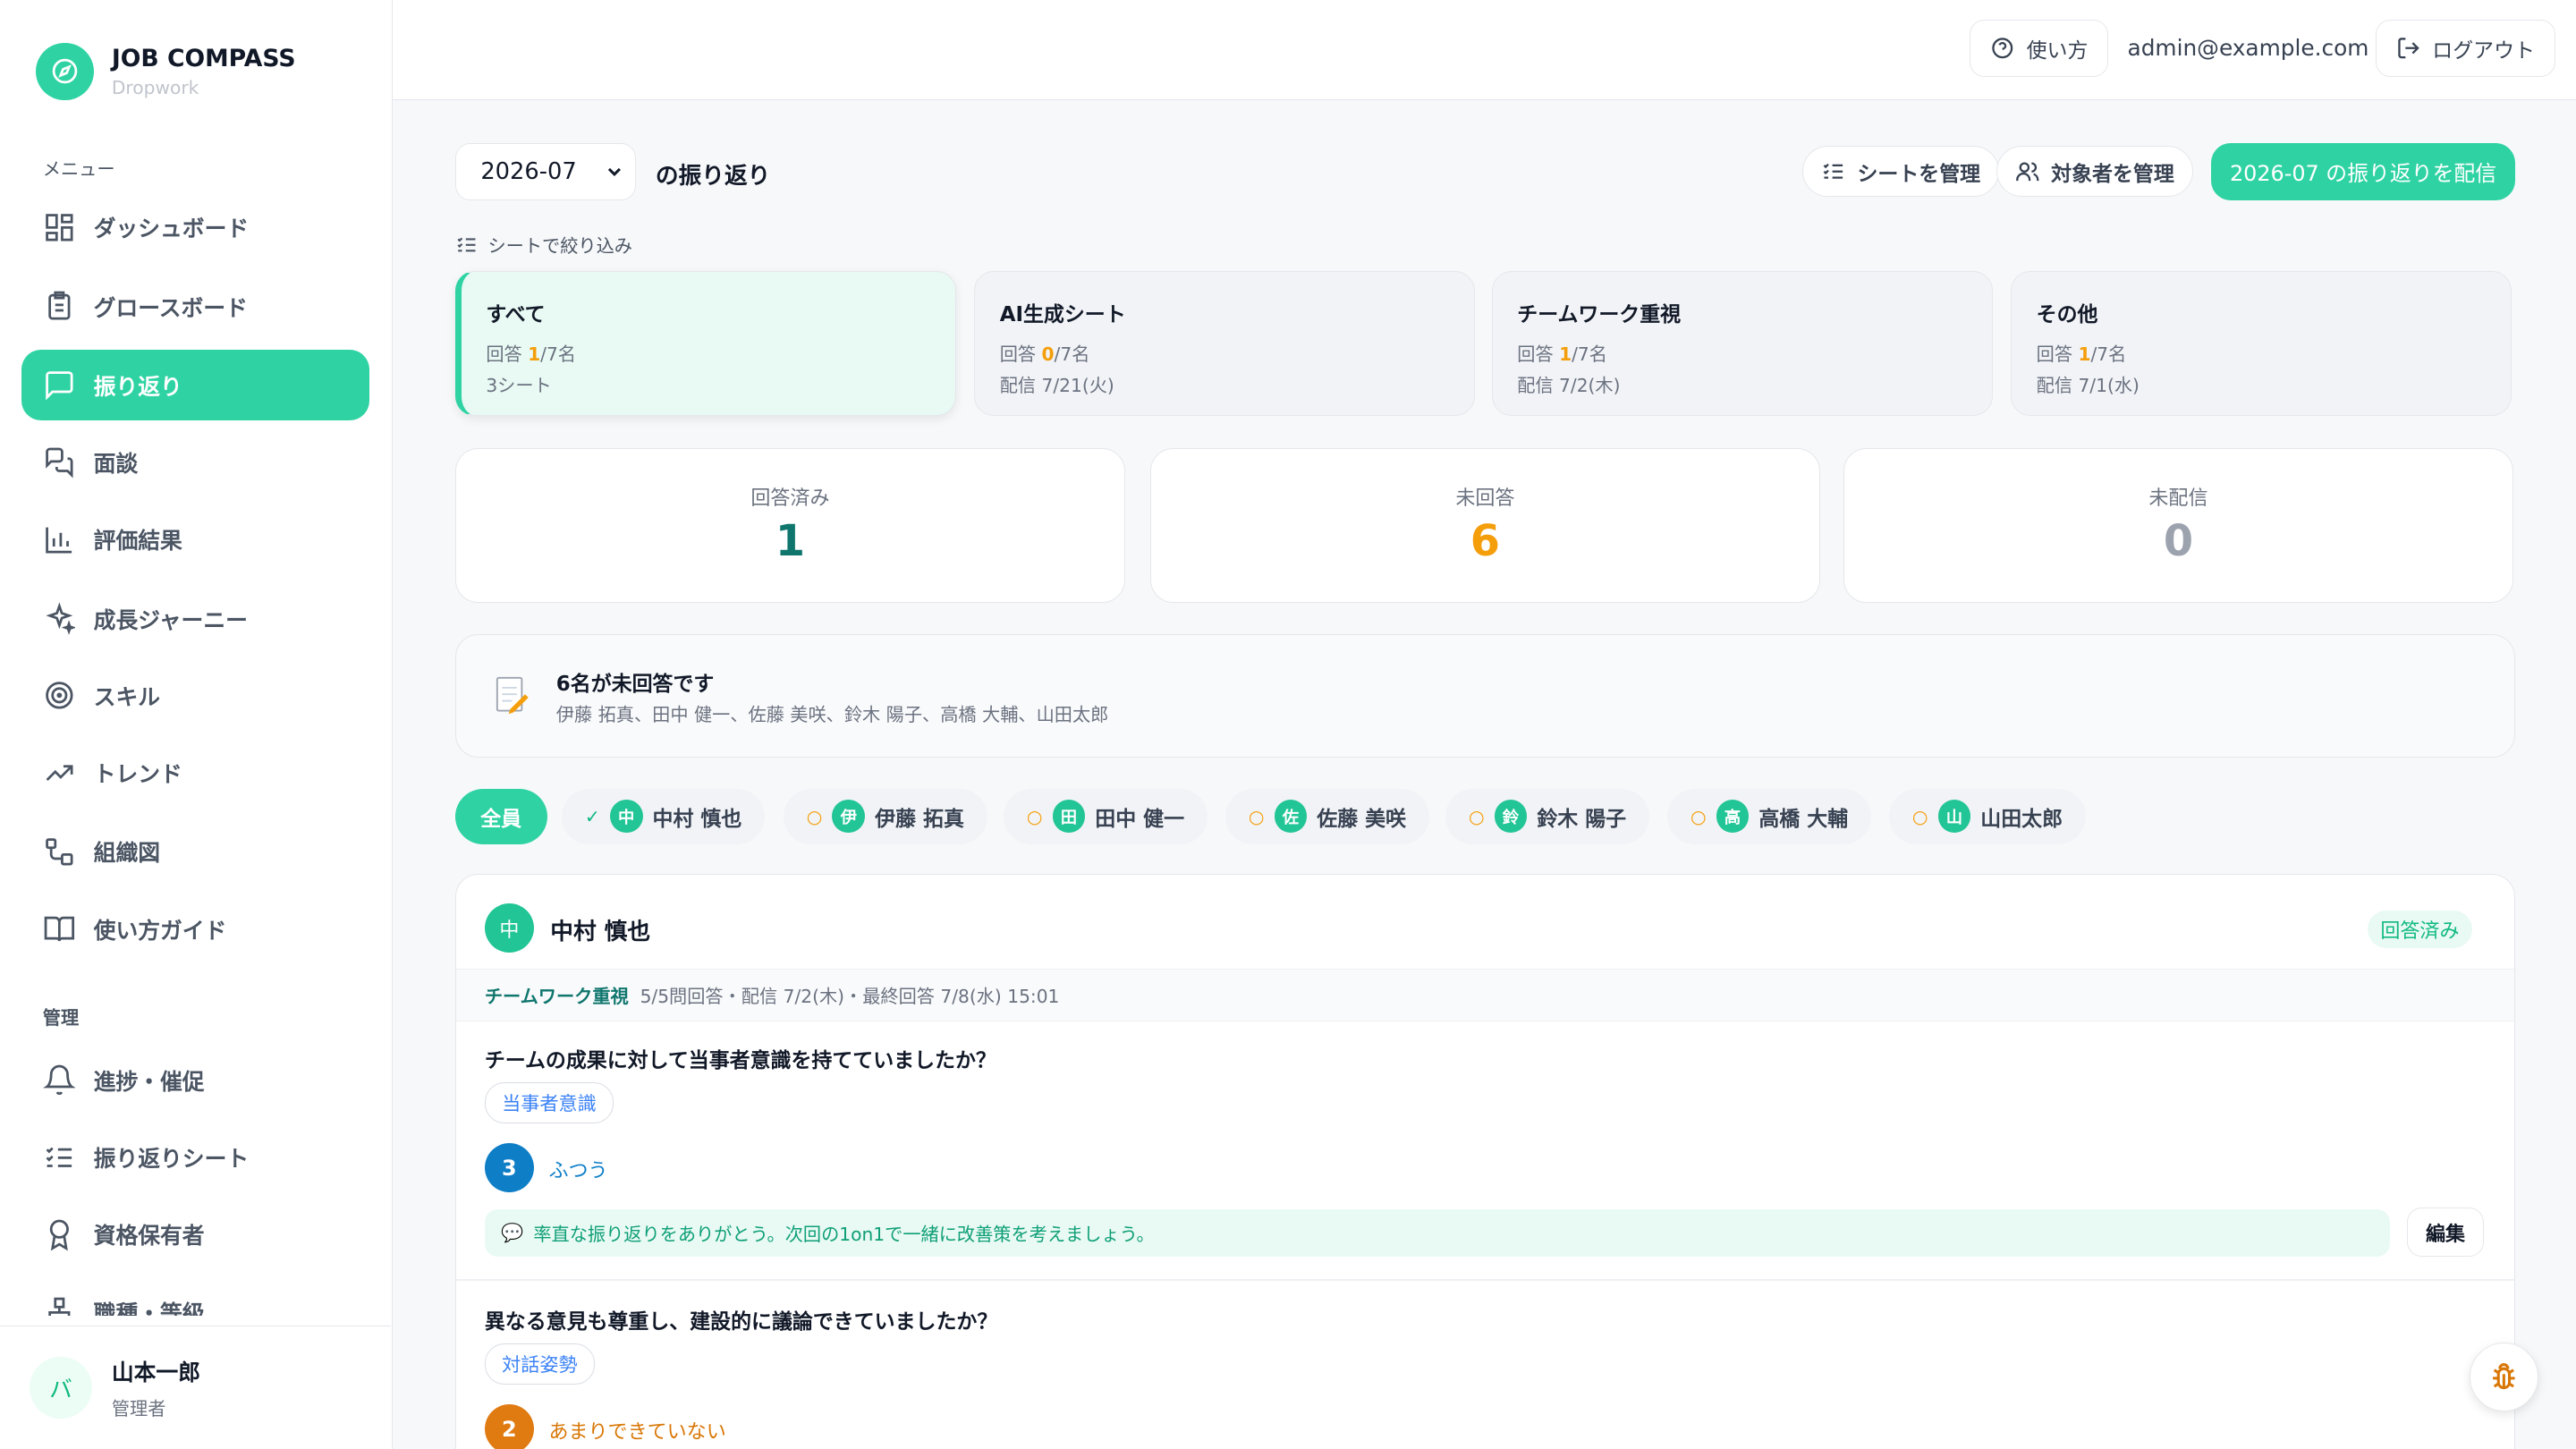 The image size is (2576, 1449). What do you see at coordinates (1106, 816) in the screenshot?
I see `chip-person: ○ 田田中 健一` at bounding box center [1106, 816].